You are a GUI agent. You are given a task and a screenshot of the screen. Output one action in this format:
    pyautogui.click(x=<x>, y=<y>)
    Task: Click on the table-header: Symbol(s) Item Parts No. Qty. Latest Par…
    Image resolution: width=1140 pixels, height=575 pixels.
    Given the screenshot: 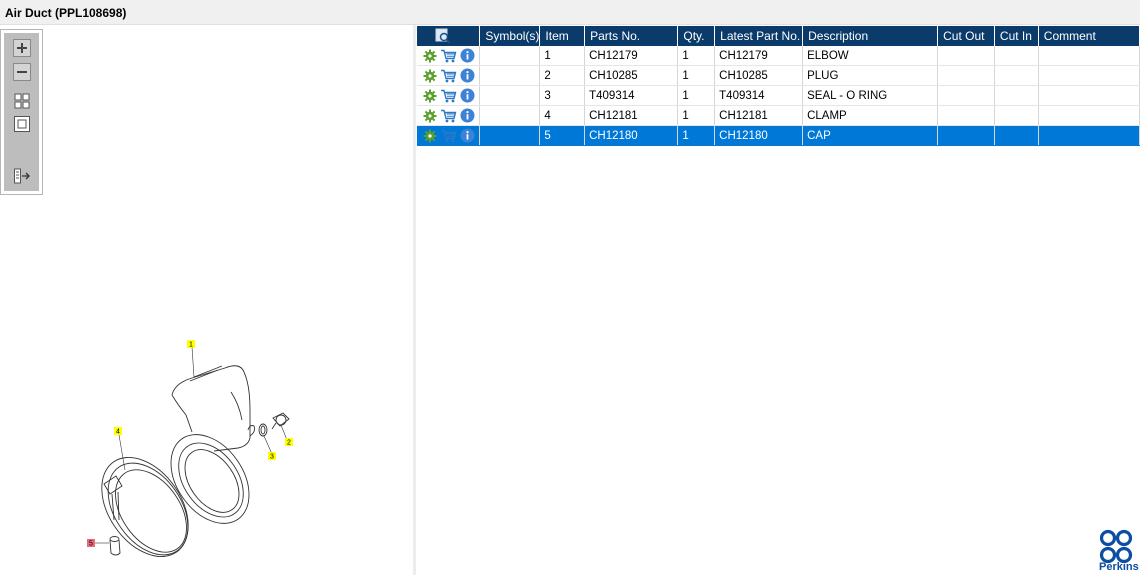 What is the action you would take?
    pyautogui.click(x=778, y=36)
    